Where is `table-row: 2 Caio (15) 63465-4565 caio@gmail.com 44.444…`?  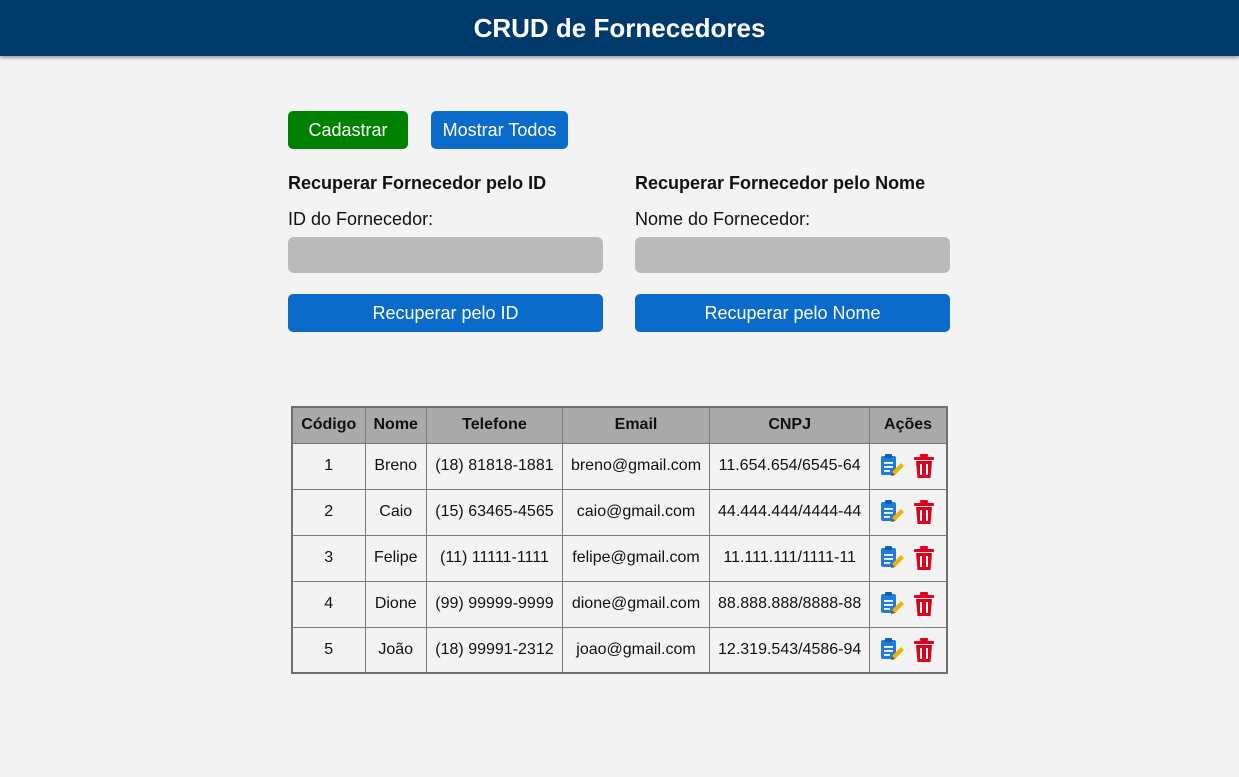 table-row: 2 Caio (15) 63465-4565 caio@gmail.com 44.444… is located at coordinates (619, 512).